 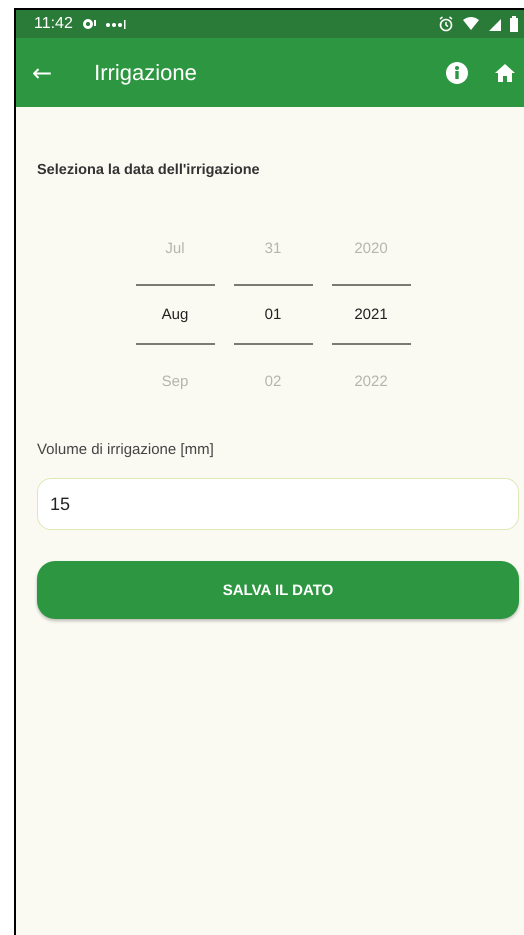 What do you see at coordinates (371, 248) in the screenshot?
I see `picker-item: 2020` at bounding box center [371, 248].